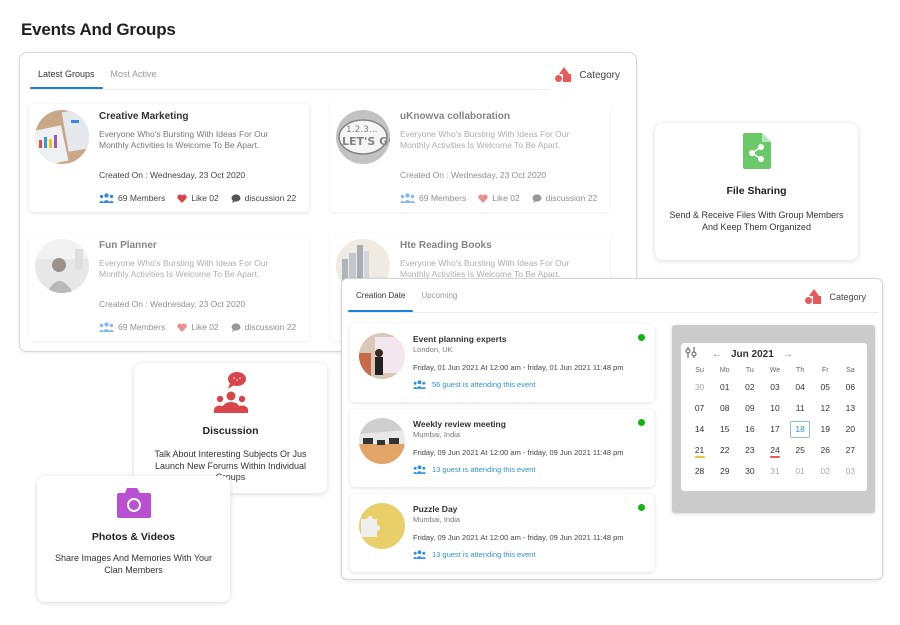  Describe the element at coordinates (446, 245) in the screenshot. I see `group-title: Hte Reading Books` at that location.